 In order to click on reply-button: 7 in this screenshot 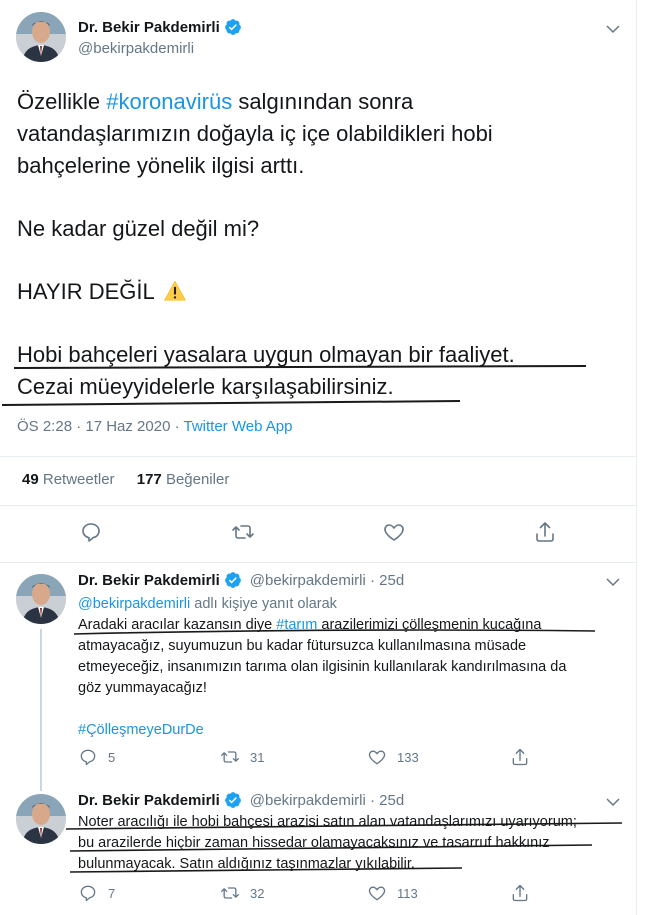, I will do `click(96, 893)`.